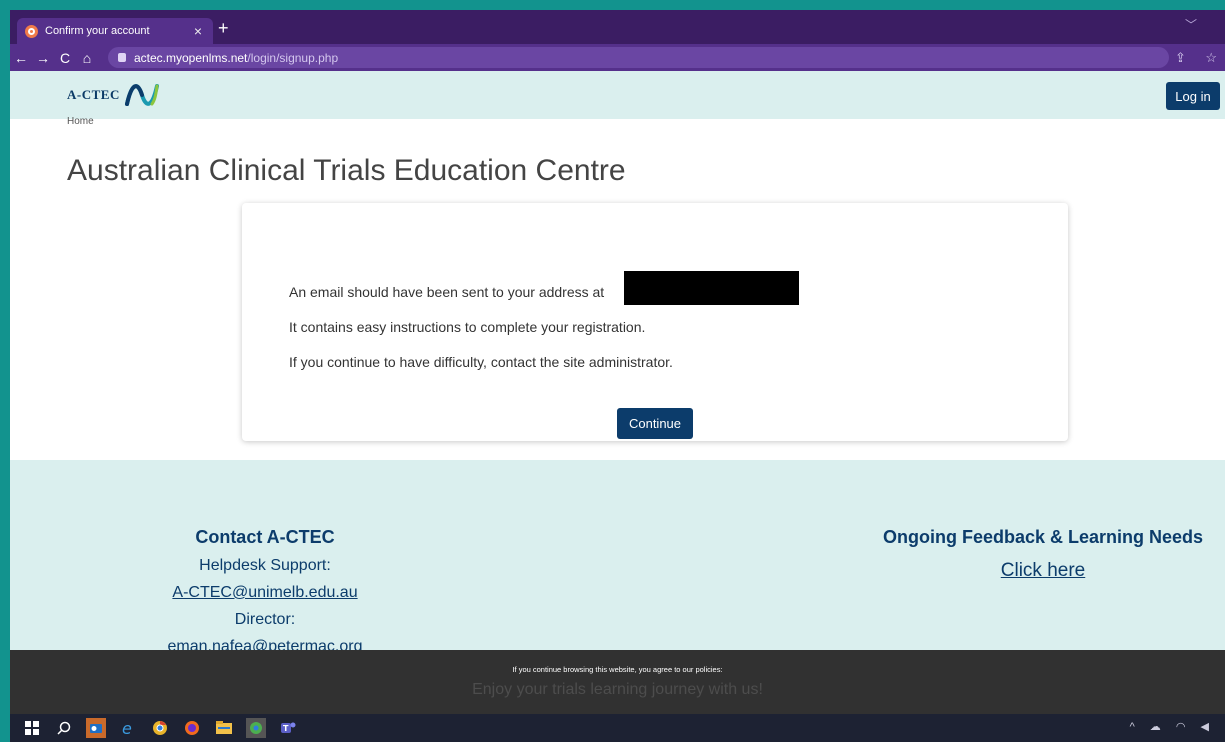 The height and width of the screenshot is (742, 1225). What do you see at coordinates (265, 619) in the screenshot?
I see `director-label: Director:` at bounding box center [265, 619].